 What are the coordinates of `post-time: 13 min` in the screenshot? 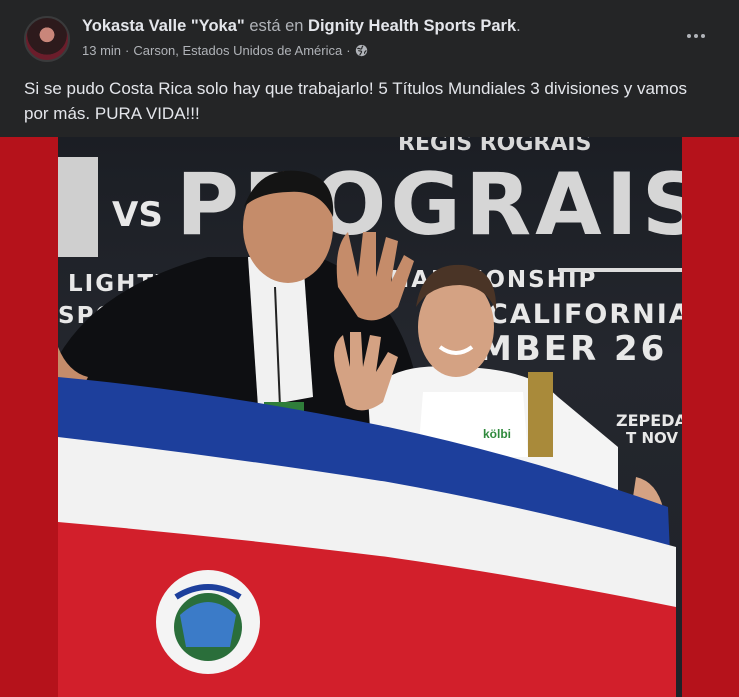 It's located at (101, 50).